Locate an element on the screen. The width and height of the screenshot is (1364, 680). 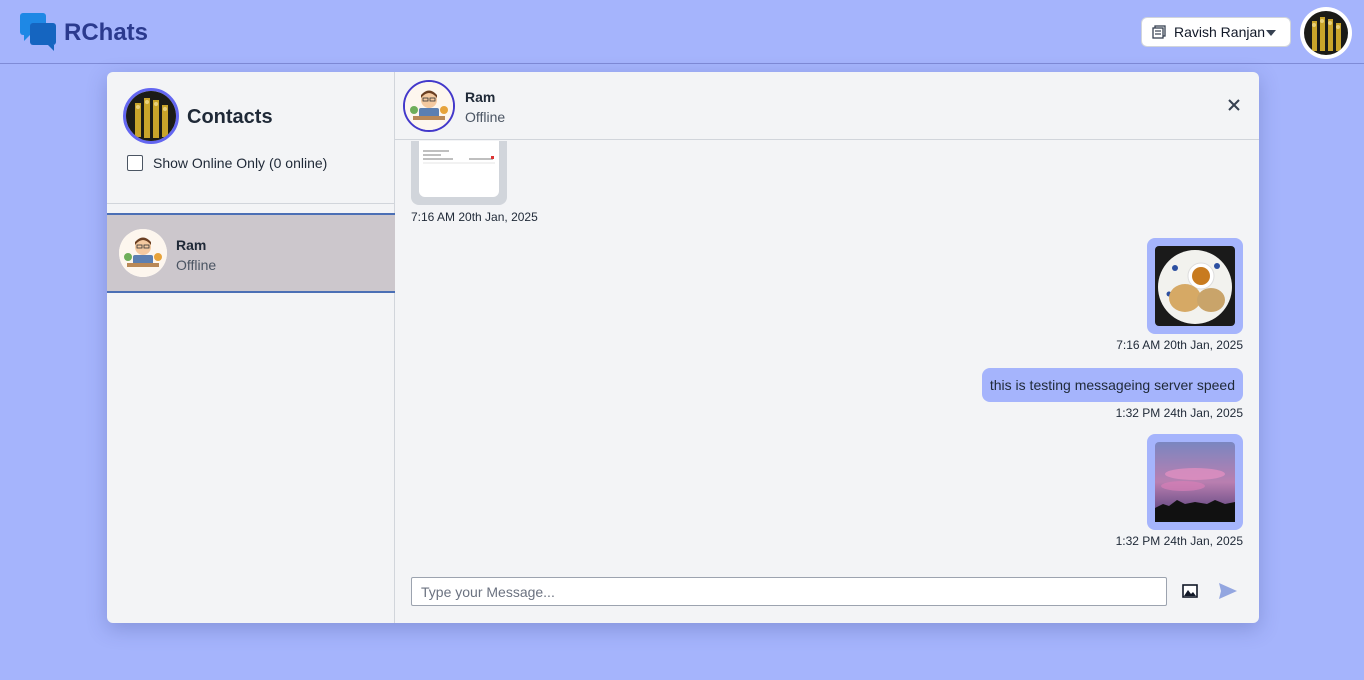
contact-name: Ram is located at coordinates (191, 245).